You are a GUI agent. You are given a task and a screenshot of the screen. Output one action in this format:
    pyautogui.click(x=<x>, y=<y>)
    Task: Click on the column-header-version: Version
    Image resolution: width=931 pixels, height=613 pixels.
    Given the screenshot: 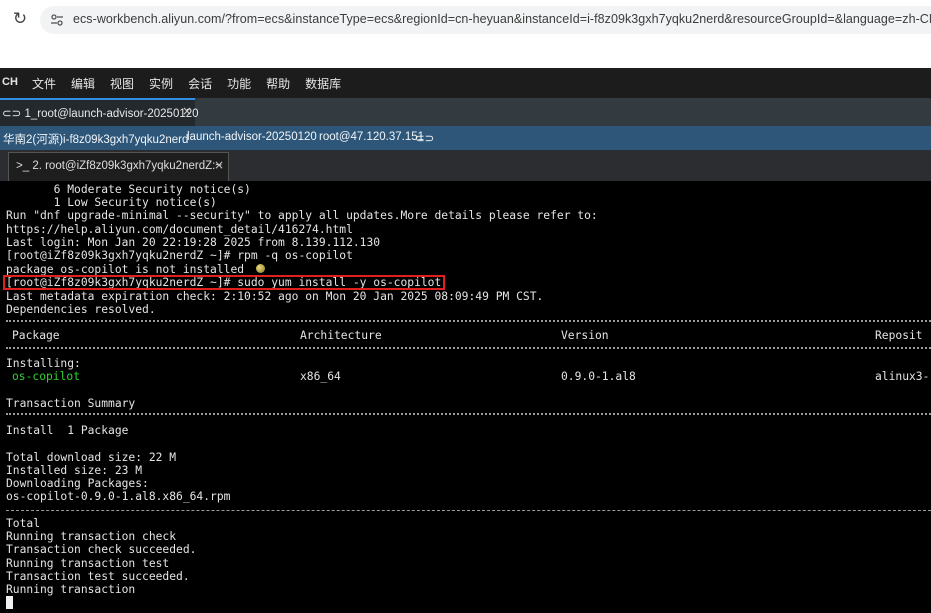 What is the action you would take?
    pyautogui.click(x=585, y=335)
    